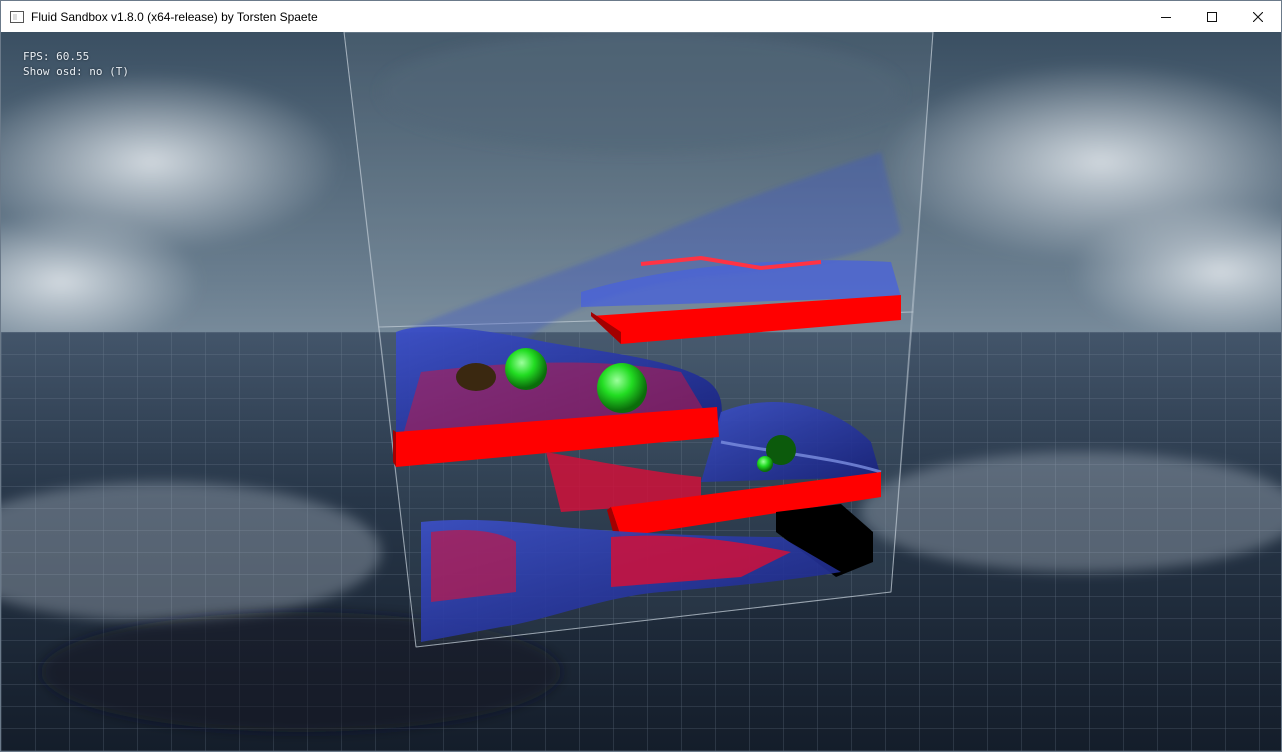  What do you see at coordinates (56, 56) in the screenshot?
I see `fps-label: FPS: 60.55` at bounding box center [56, 56].